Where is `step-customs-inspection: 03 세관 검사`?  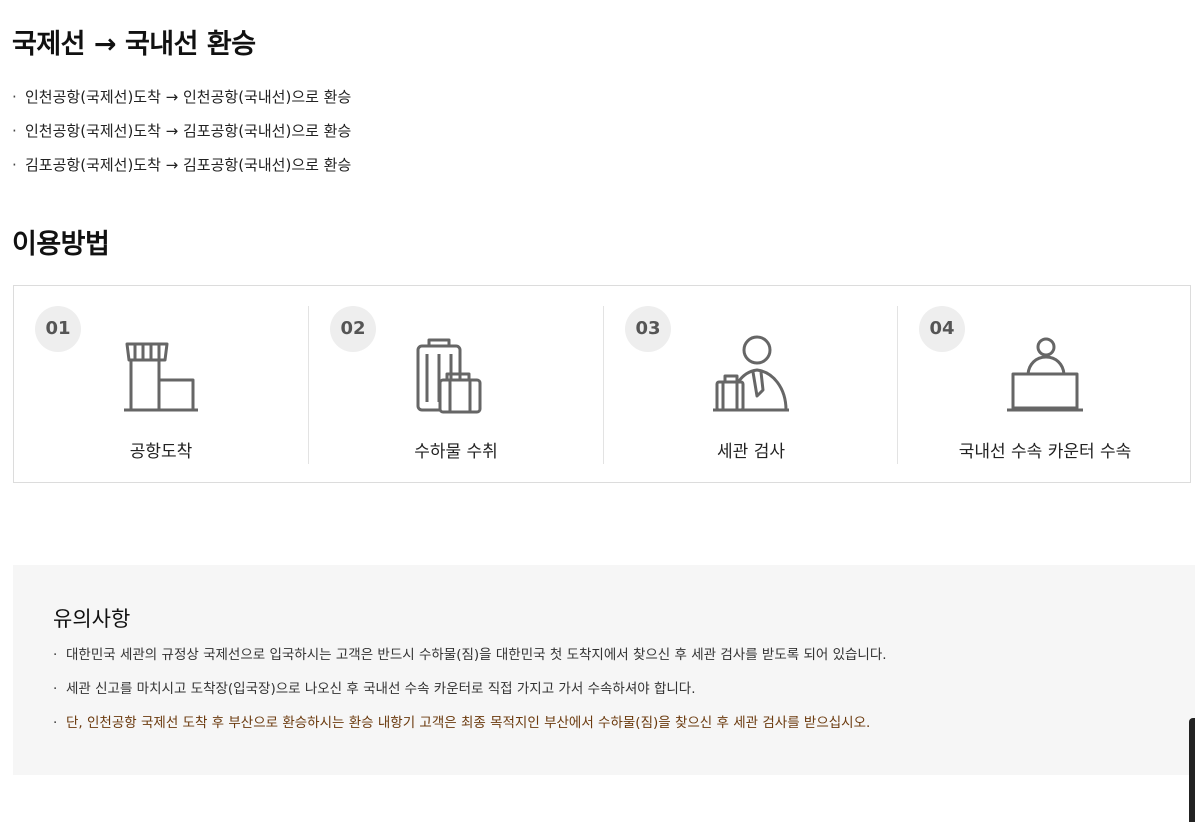
step-customs-inspection: 03 세관 검사 is located at coordinates (750, 385).